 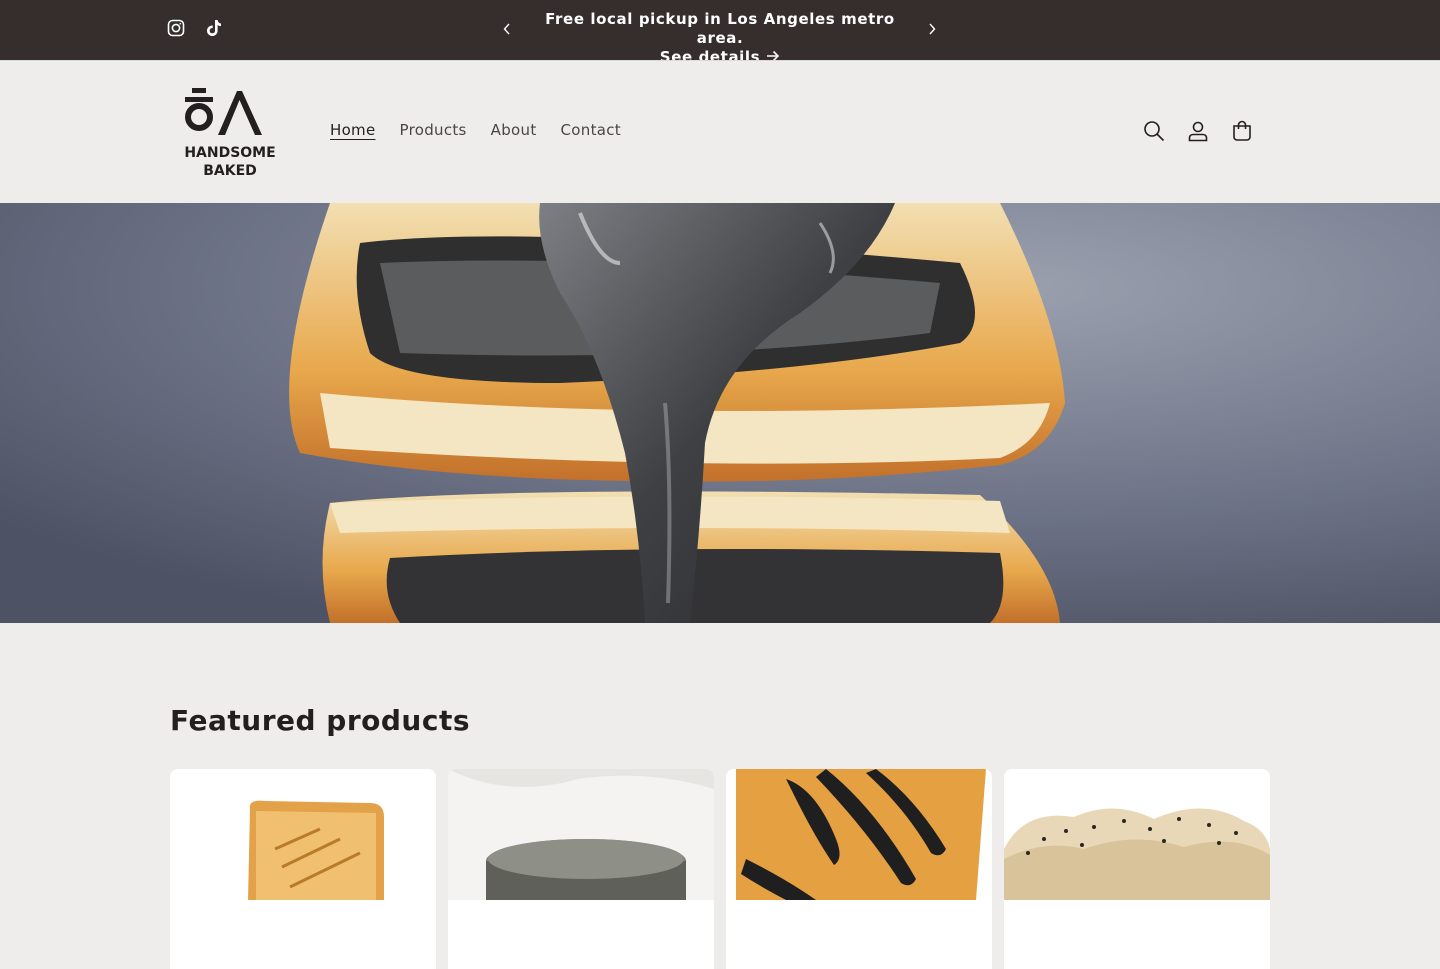 What do you see at coordinates (433, 130) in the screenshot?
I see `nav-products: Products` at bounding box center [433, 130].